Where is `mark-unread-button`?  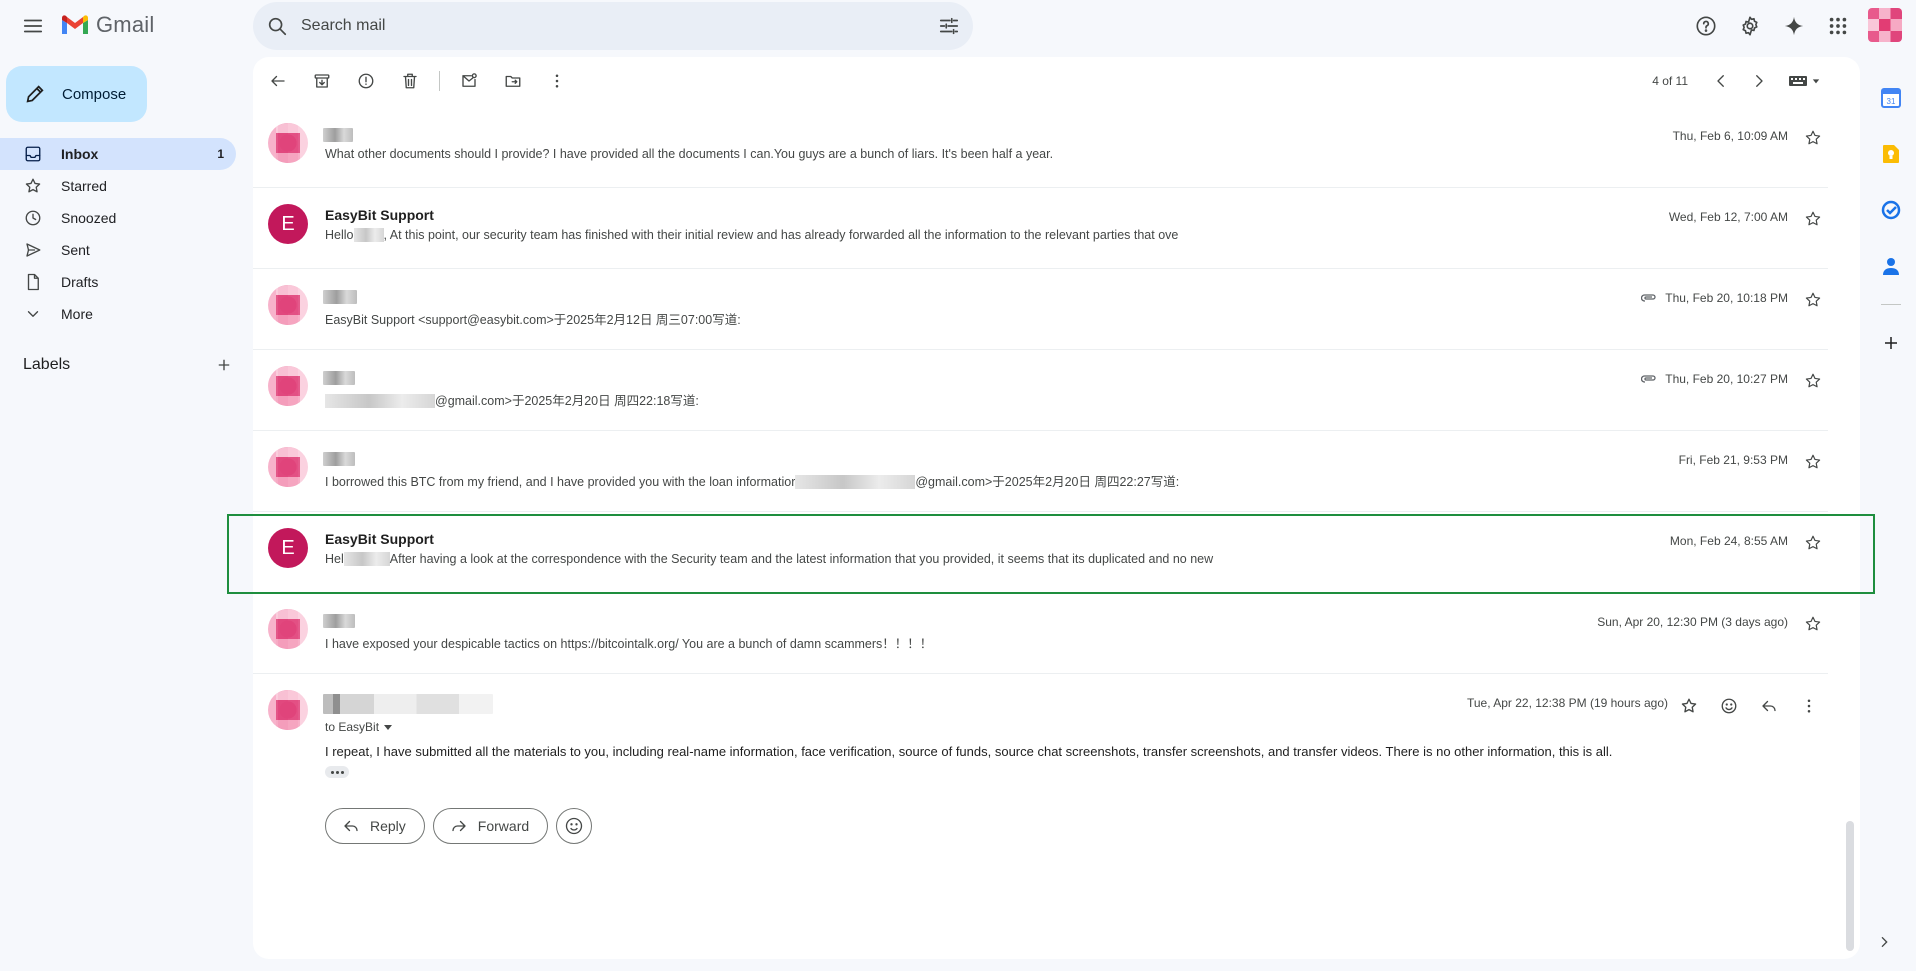
mark-unread-button is located at coordinates (469, 81).